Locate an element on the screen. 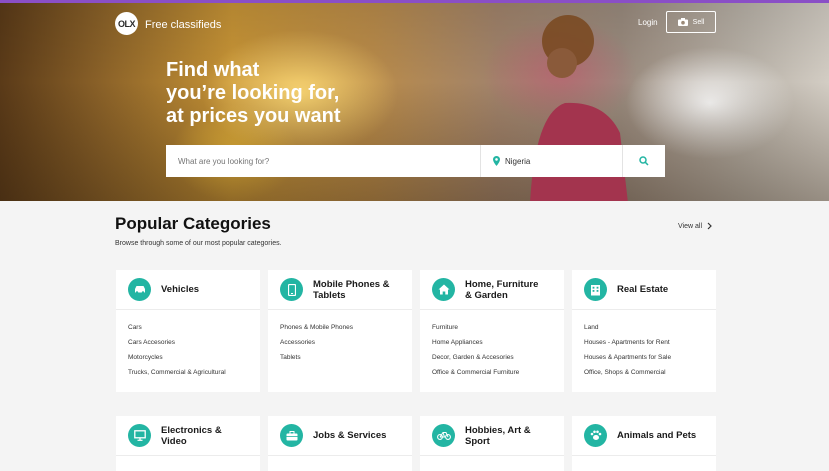 Image resolution: width=829 pixels, height=471 pixels. card-title: Home, Furniture & Garden is located at coordinates (501, 290).